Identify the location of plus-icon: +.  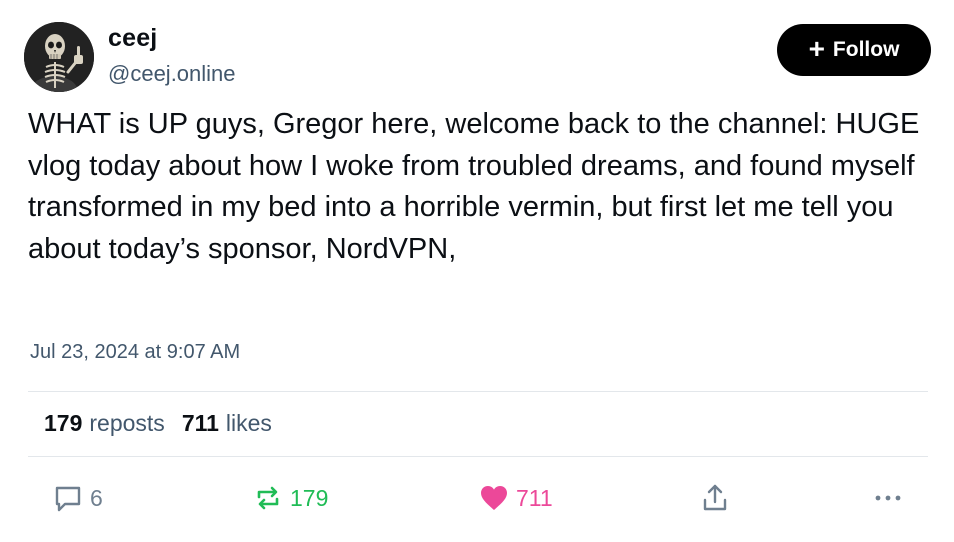
(816, 48).